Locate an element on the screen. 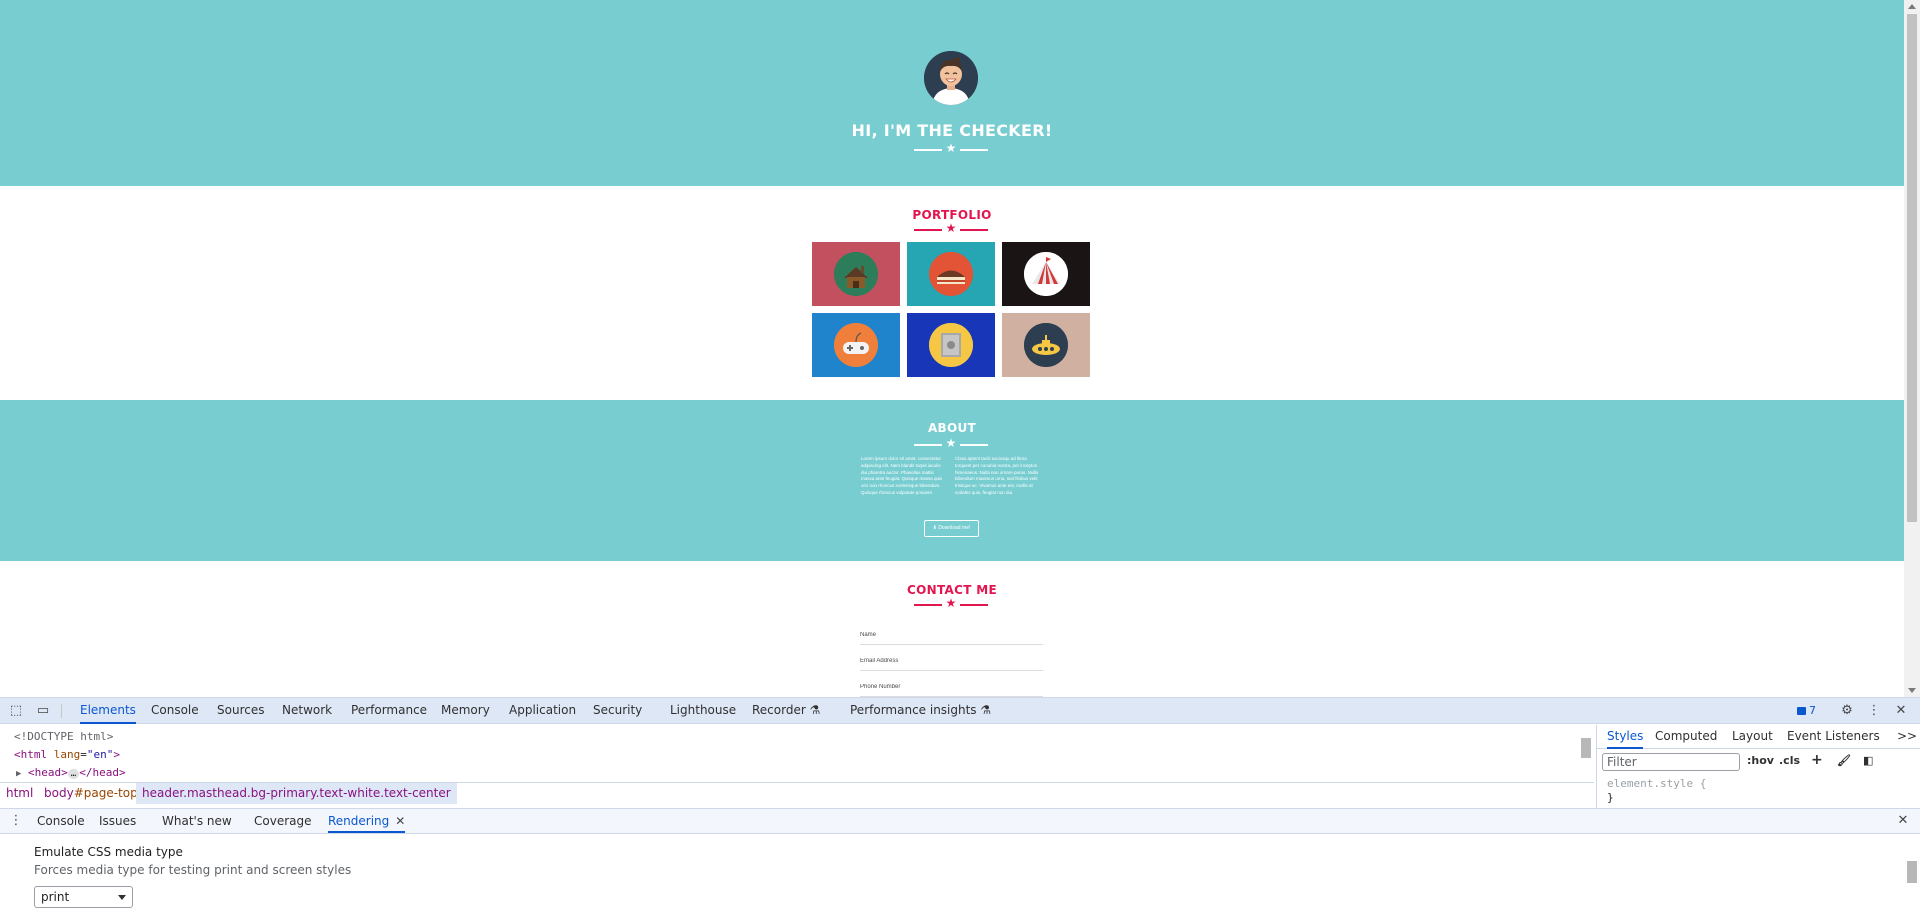  download-label: Download me! is located at coordinates (954, 528).